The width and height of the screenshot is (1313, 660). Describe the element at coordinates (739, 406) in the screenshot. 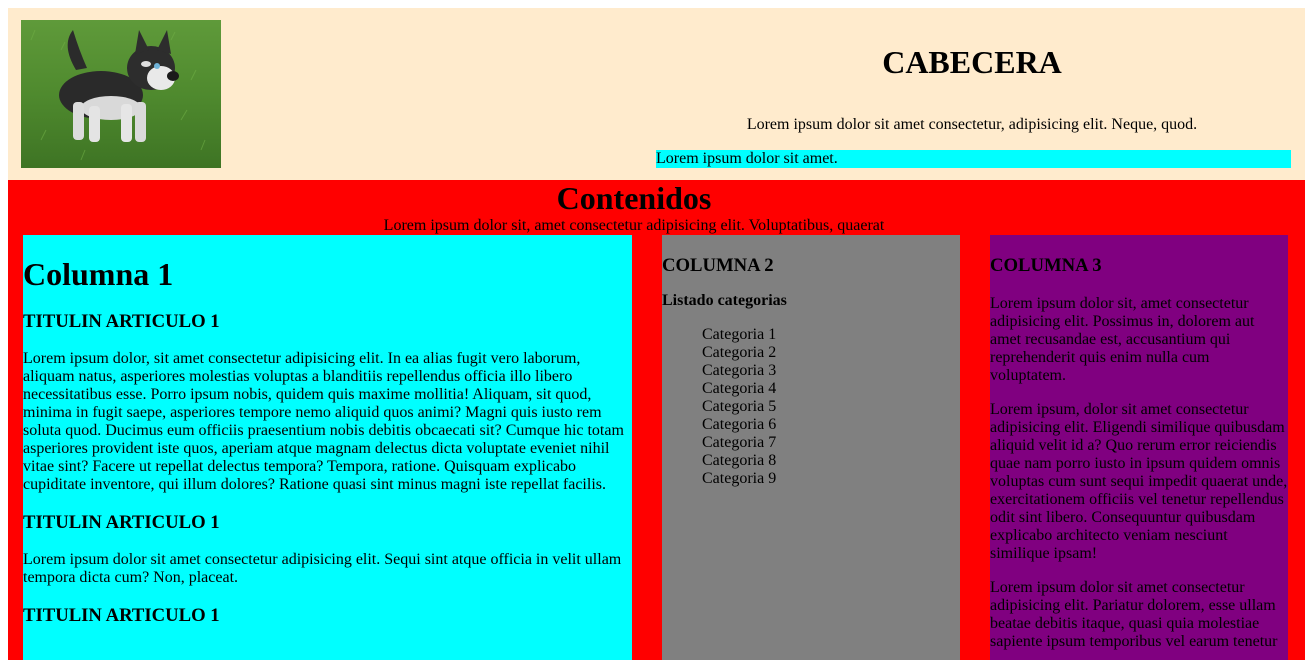

I see `category-item: Categoria 5` at that location.